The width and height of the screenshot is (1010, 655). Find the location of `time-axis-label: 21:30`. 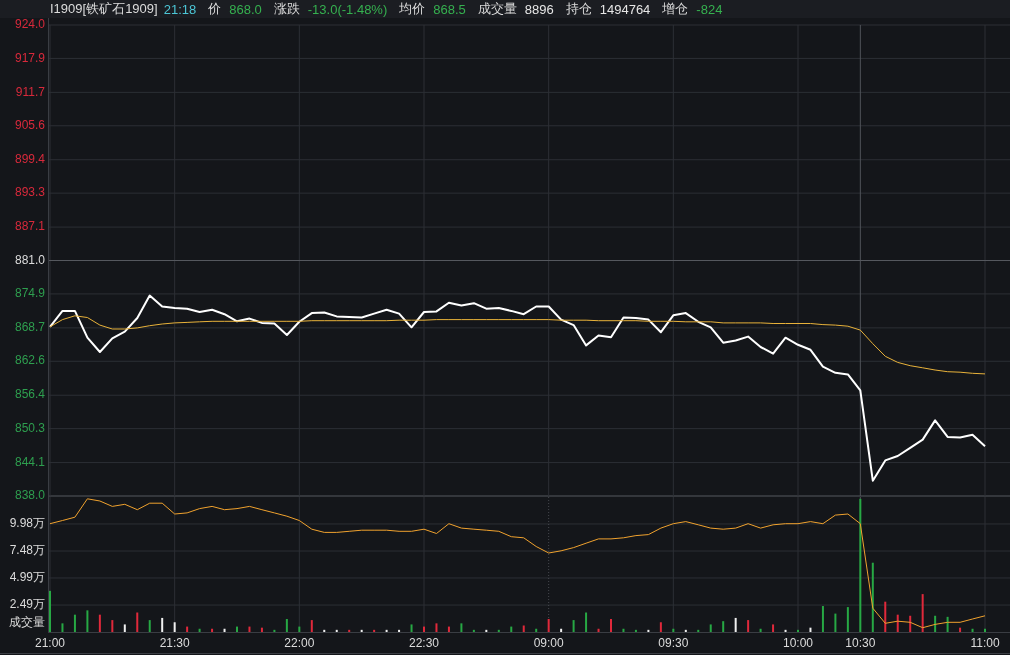

time-axis-label: 21:30 is located at coordinates (174, 643).